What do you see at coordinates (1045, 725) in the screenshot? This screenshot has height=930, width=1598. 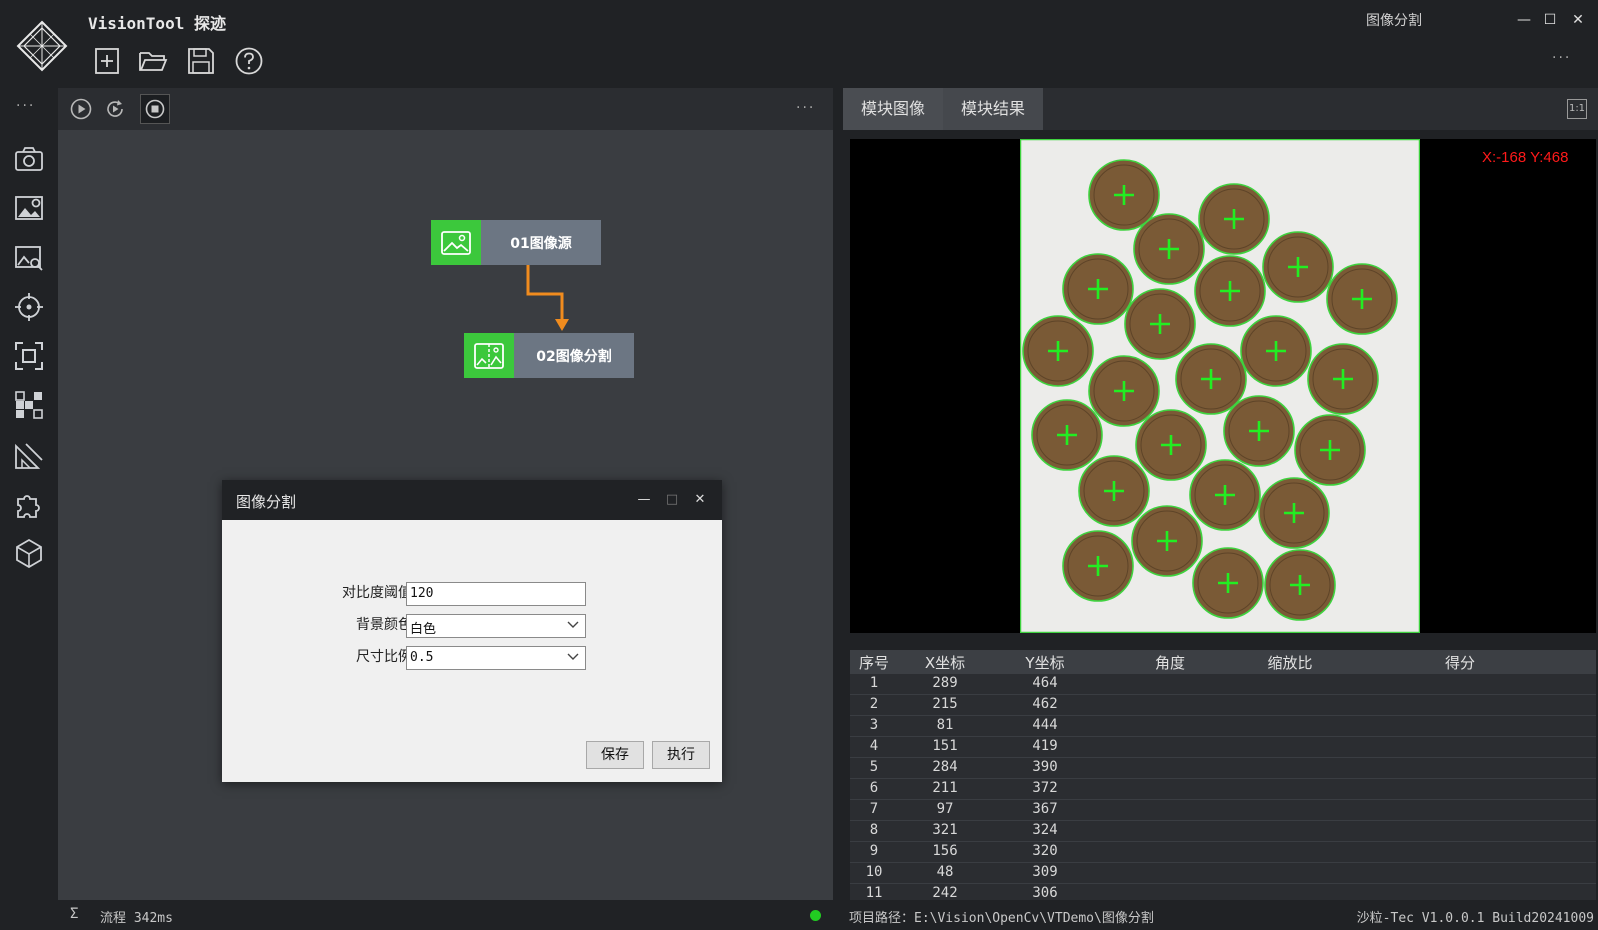 I see `table-cell: 444` at bounding box center [1045, 725].